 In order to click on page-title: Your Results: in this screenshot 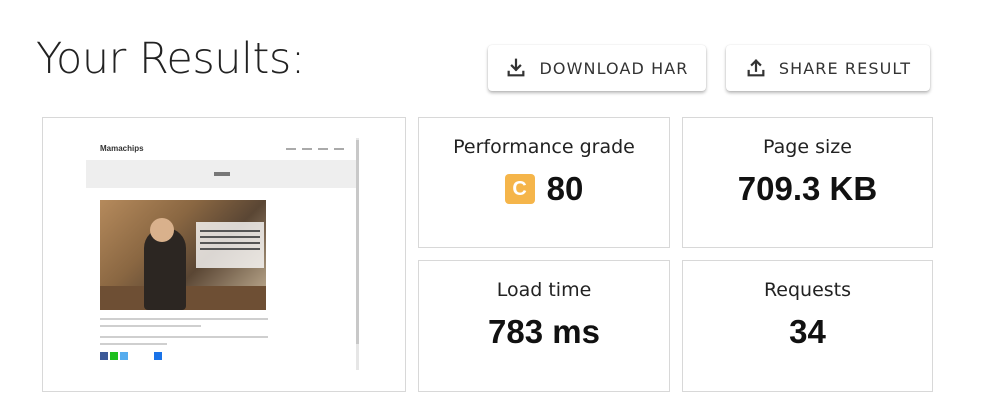, I will do `click(170, 59)`.